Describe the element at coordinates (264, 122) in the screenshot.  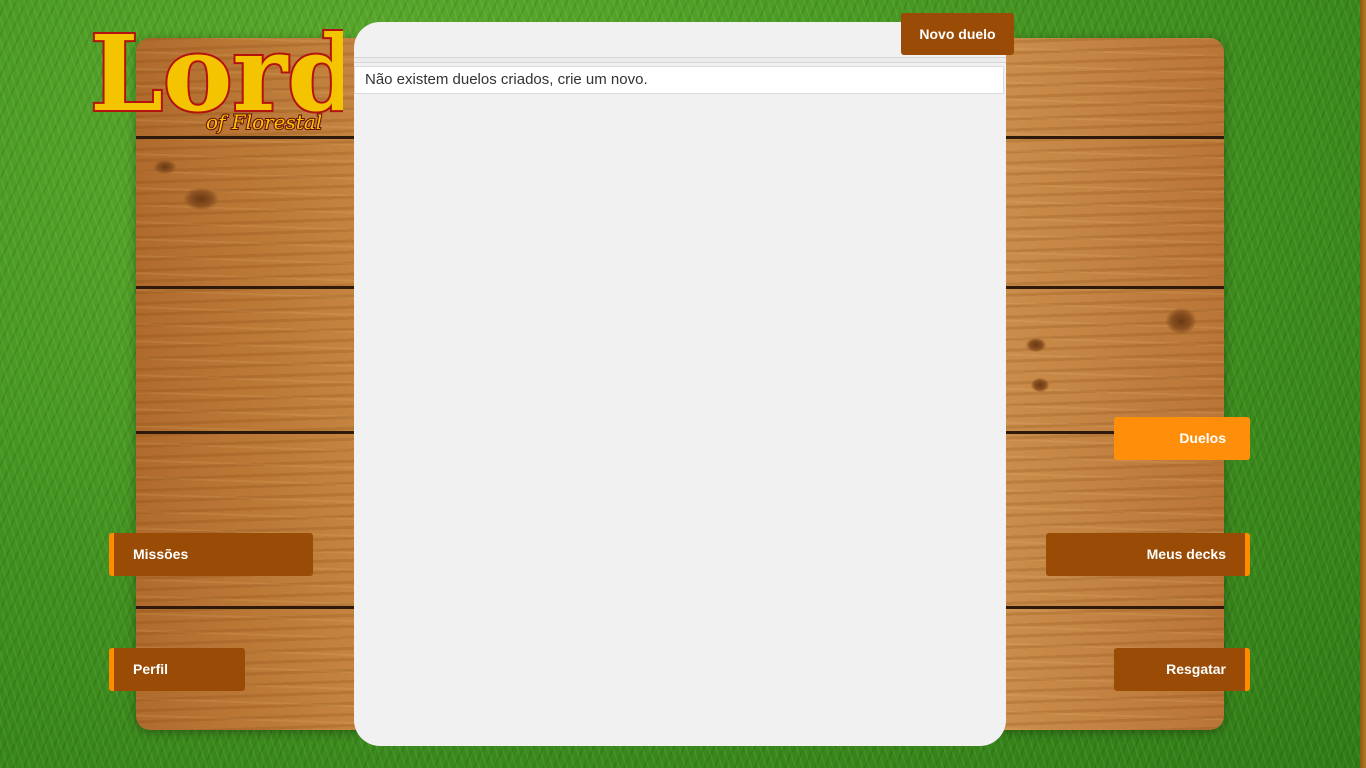
I see `logo-subtitle: of Florestal` at that location.